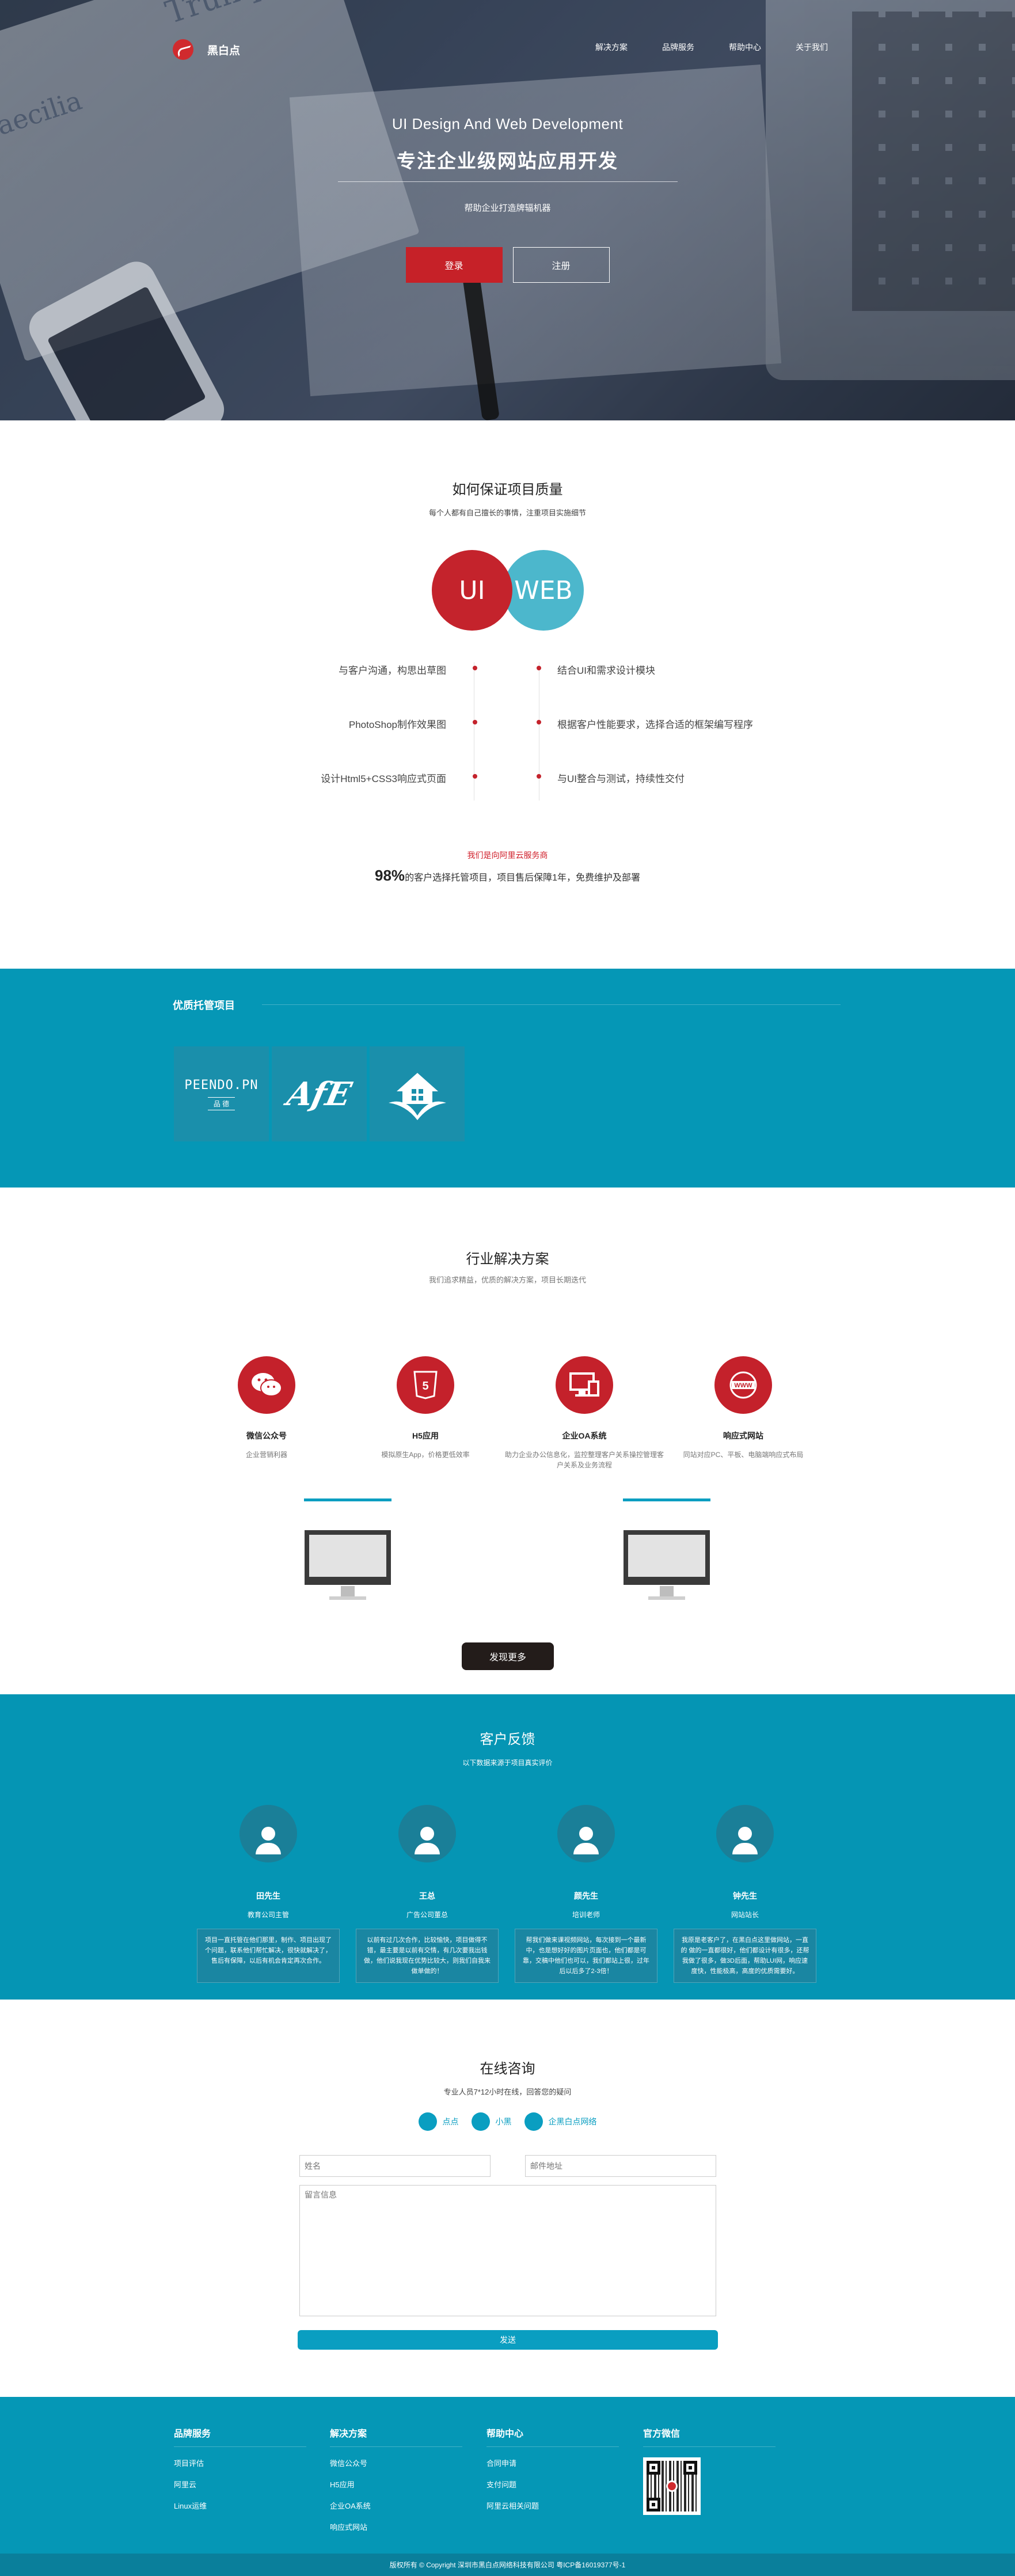  Describe the element at coordinates (611, 47) in the screenshot. I see `nav-link-solutions: 解决方案` at that location.